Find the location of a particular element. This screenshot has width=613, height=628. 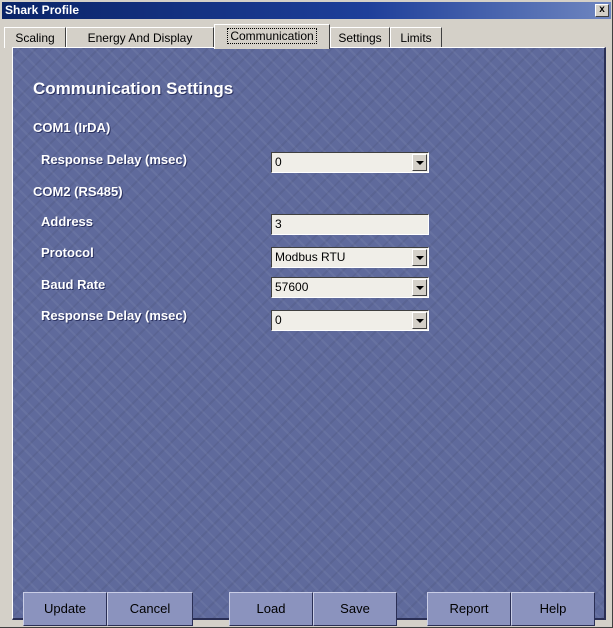

protocol-label: Protocol is located at coordinates (67, 252).